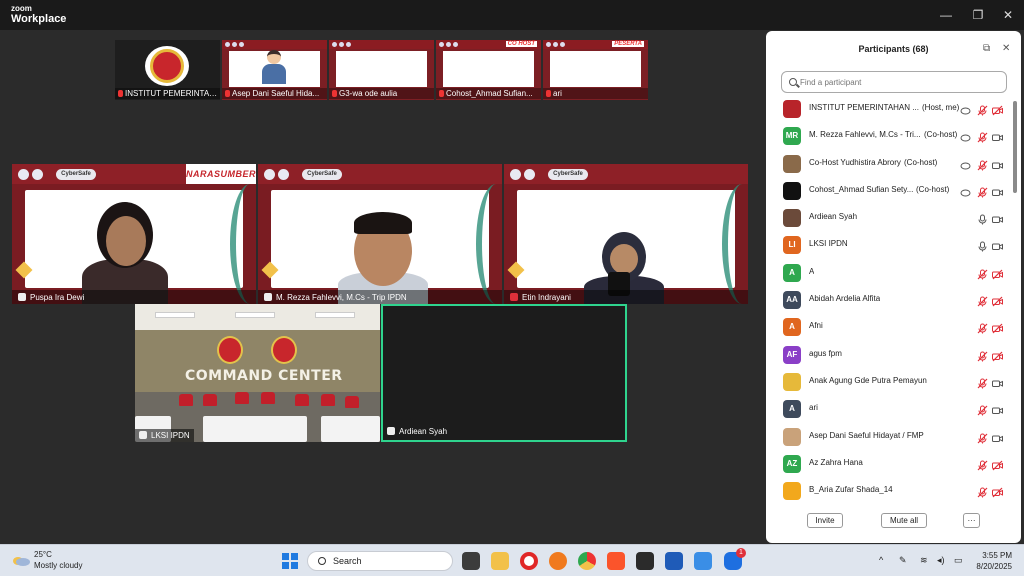 The width and height of the screenshot is (1024, 576). What do you see at coordinates (890, 381) in the screenshot?
I see `participant-row: Anak Agung Gde Putra Pemayun` at bounding box center [890, 381].